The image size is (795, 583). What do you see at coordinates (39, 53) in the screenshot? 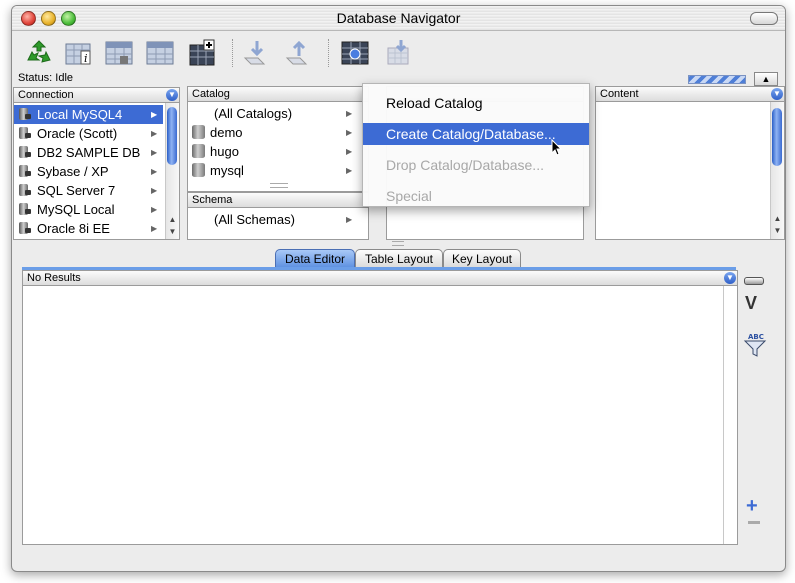
I see `refresh-icon` at bounding box center [39, 53].